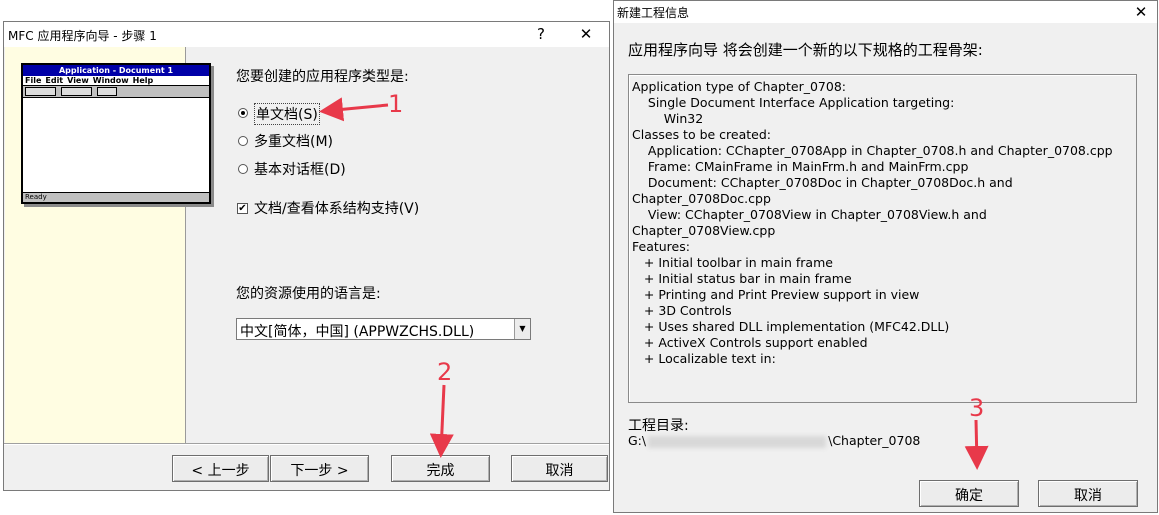  I want to click on wizard-title: MFC 应用程序向导 - 步骤 1, so click(82, 36).